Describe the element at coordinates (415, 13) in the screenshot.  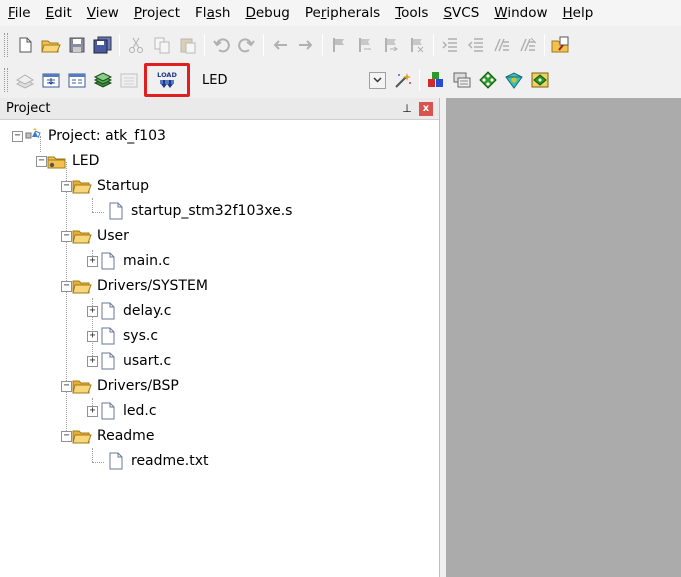
I see `menu-tools-label: ools` at that location.